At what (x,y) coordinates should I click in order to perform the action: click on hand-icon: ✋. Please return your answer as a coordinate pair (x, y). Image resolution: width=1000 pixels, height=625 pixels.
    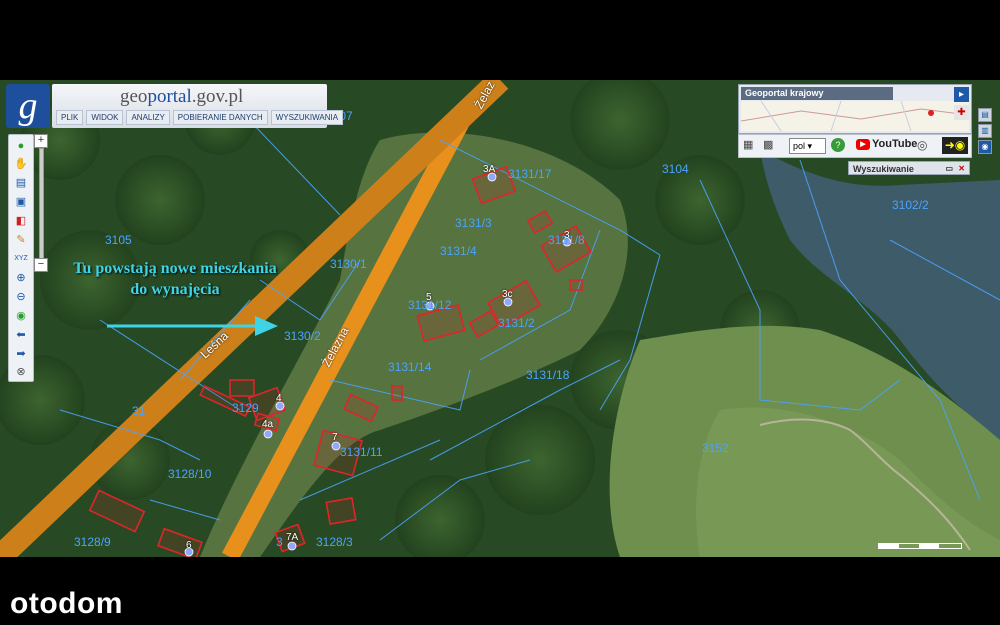
    Looking at the image, I should click on (21, 164).